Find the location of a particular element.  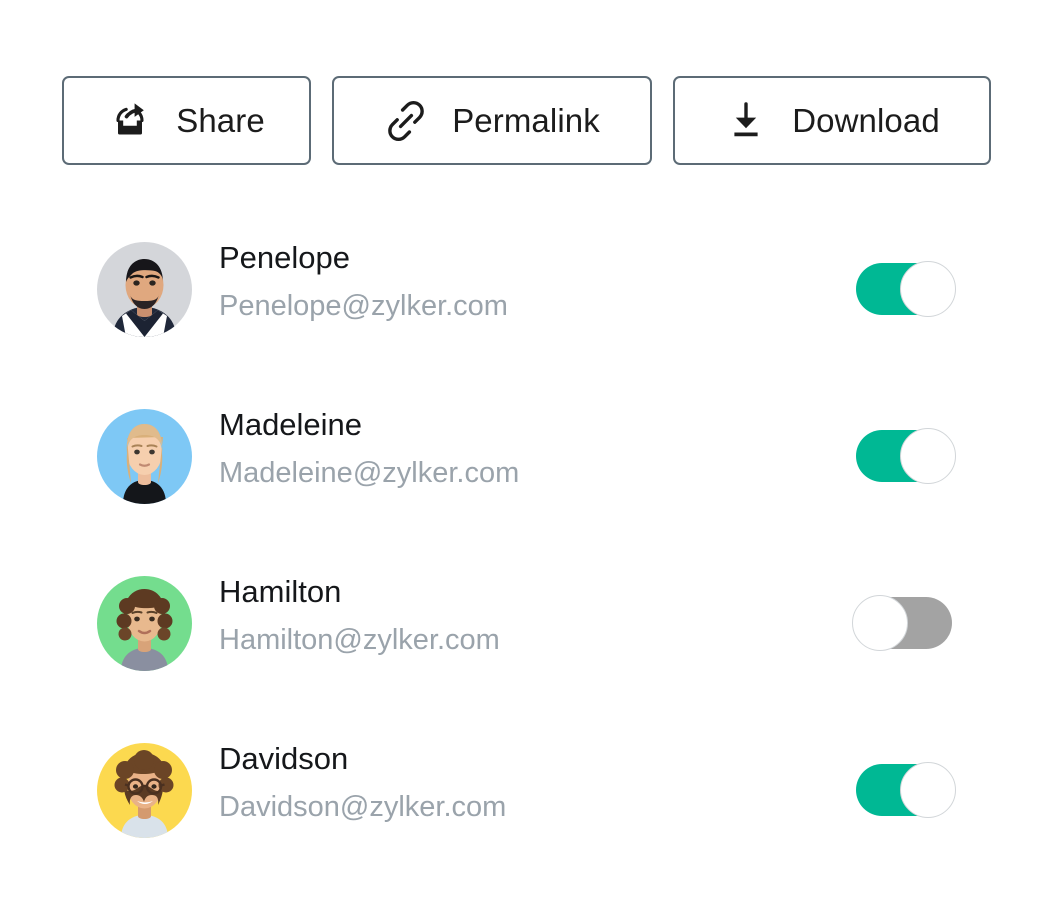

download-button: Download is located at coordinates (832, 120).